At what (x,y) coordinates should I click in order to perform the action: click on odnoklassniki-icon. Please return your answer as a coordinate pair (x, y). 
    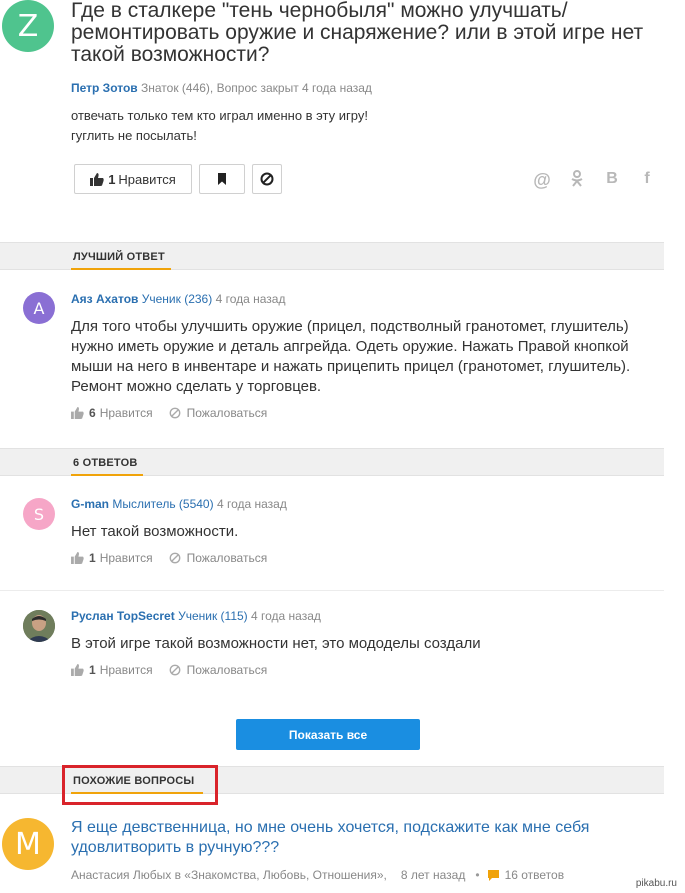
    Looking at the image, I should click on (577, 178).